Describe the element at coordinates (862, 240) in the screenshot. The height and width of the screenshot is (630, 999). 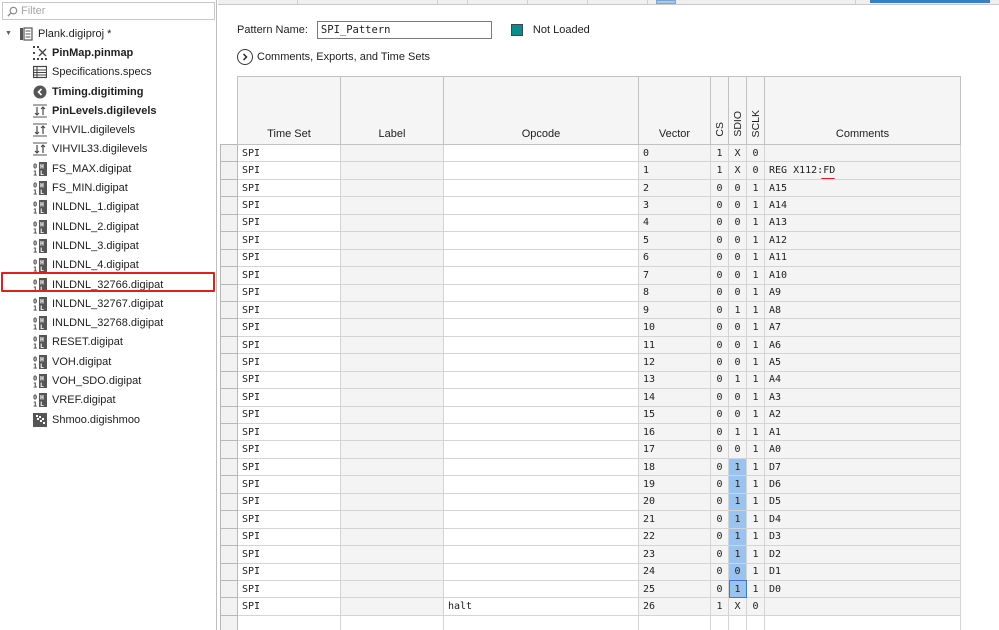
I see `cell-comment: A12` at that location.